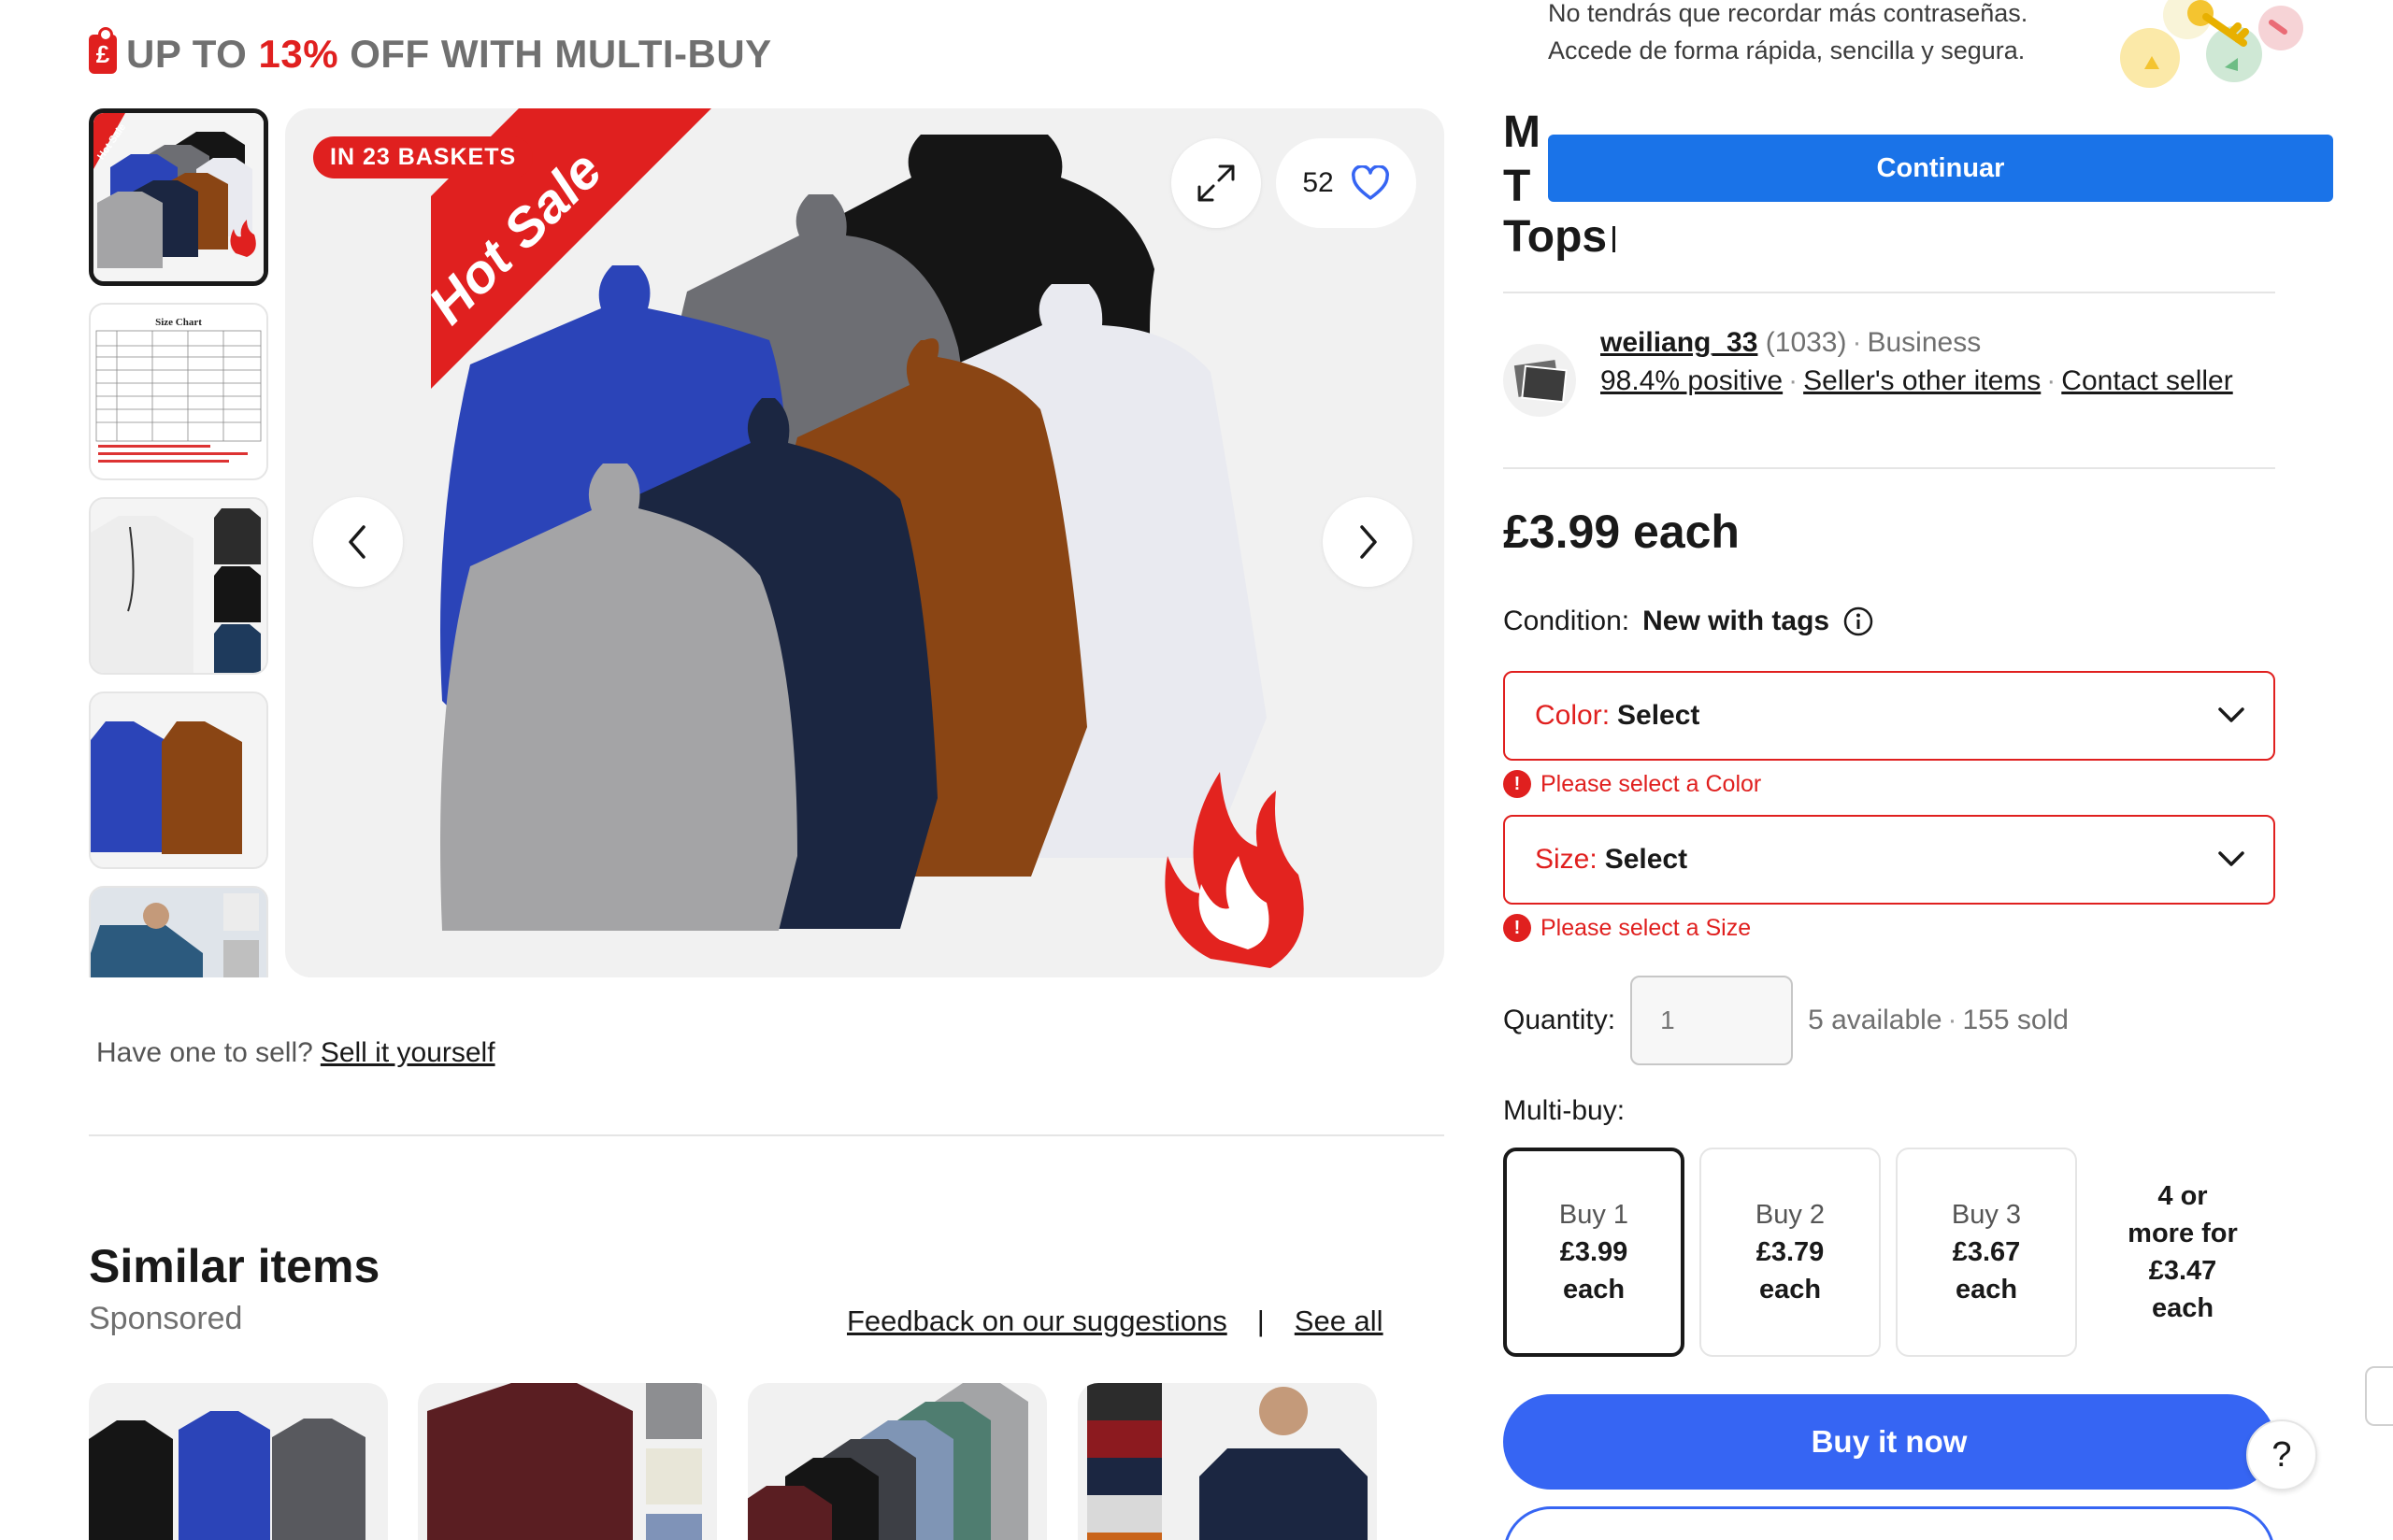 The image size is (2393, 1540). I want to click on color-select-label: Color:, so click(1573, 715).